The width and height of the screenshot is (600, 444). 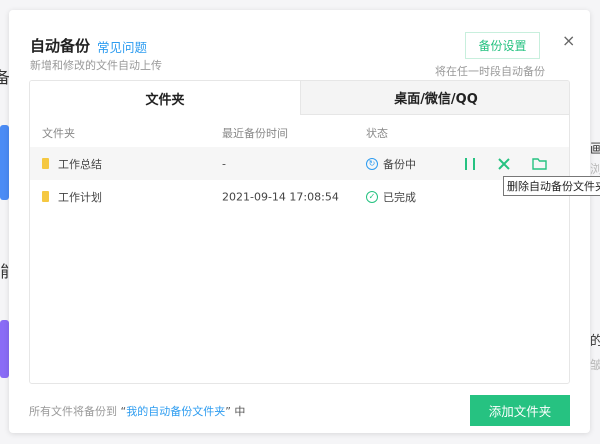 What do you see at coordinates (595, 169) in the screenshot?
I see `background-text: 浏` at bounding box center [595, 169].